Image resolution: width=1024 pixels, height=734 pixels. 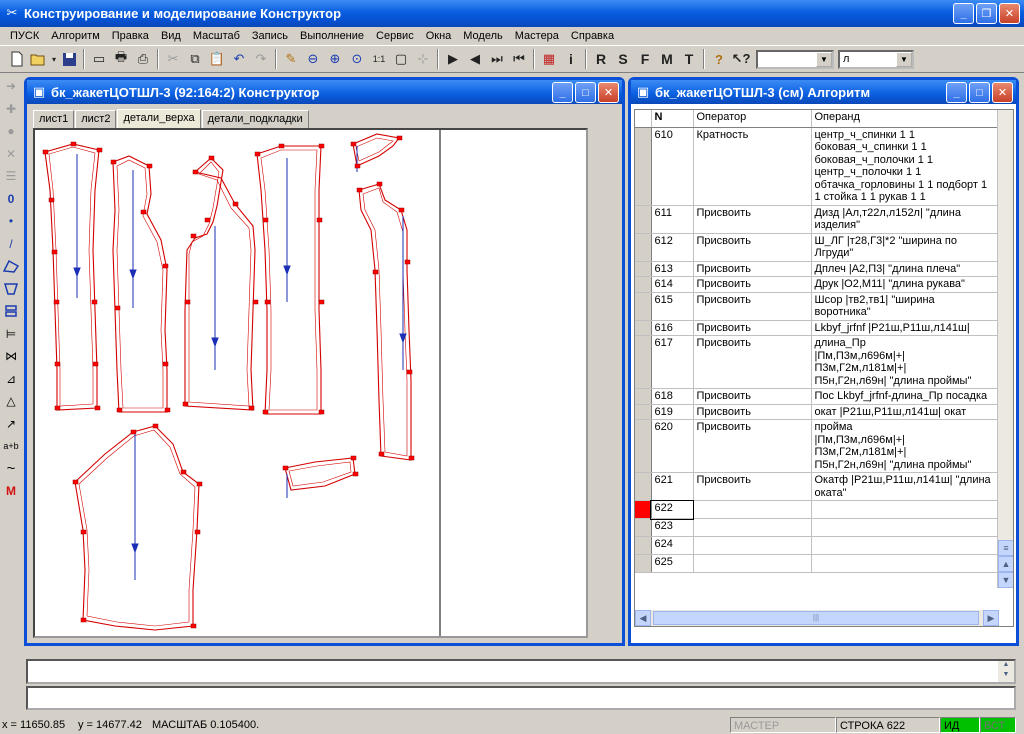 I want to click on info-button: i, so click(x=571, y=59).